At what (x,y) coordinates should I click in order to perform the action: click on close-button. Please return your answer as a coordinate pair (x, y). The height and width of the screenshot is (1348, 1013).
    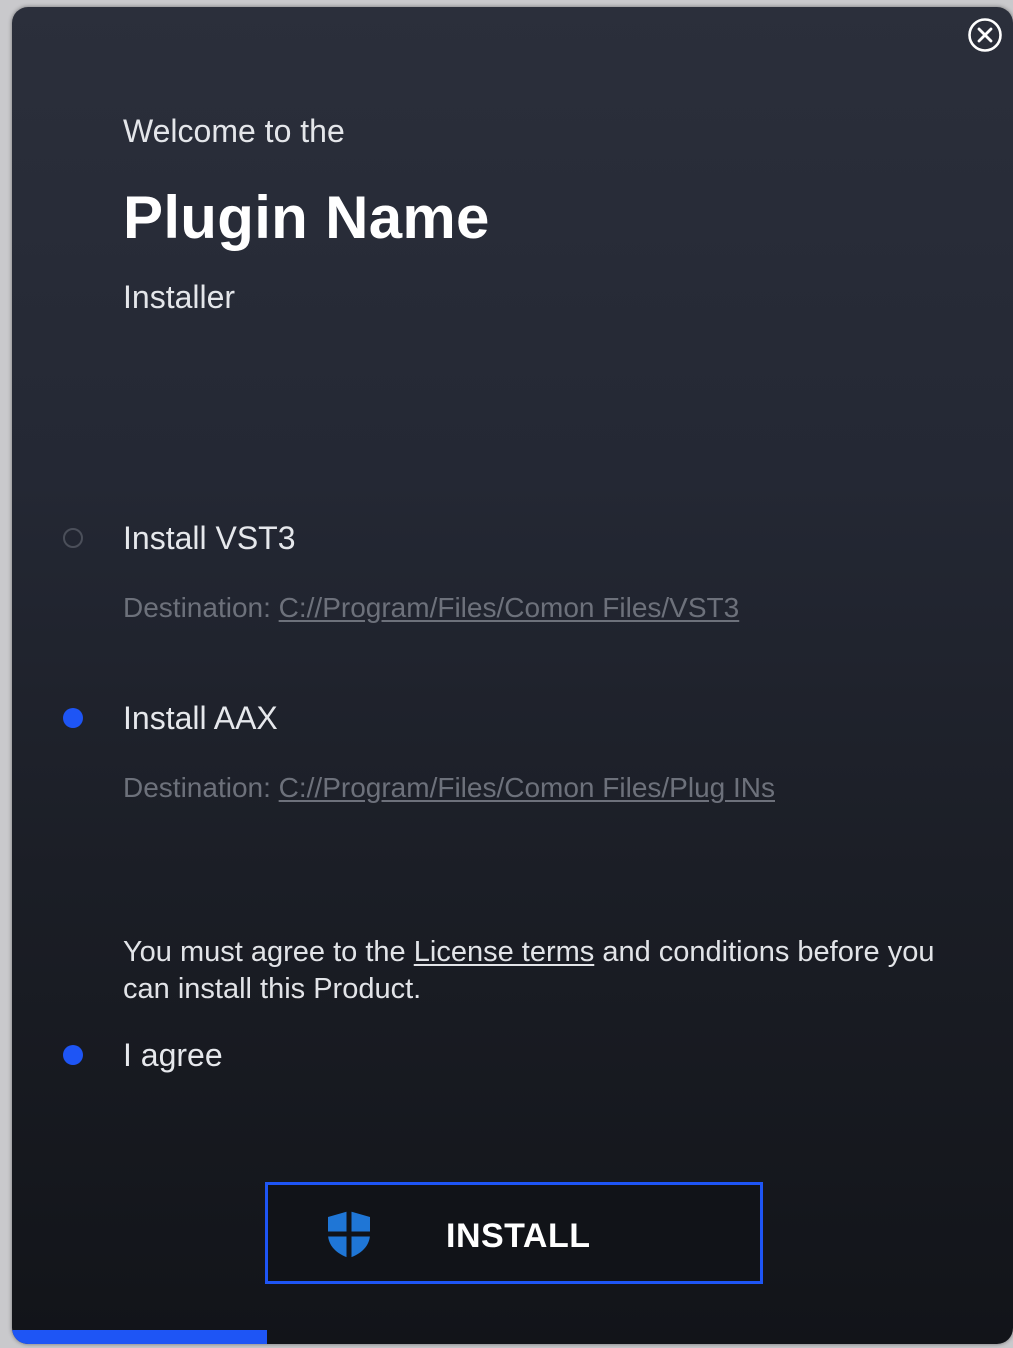
    Looking at the image, I should click on (985, 35).